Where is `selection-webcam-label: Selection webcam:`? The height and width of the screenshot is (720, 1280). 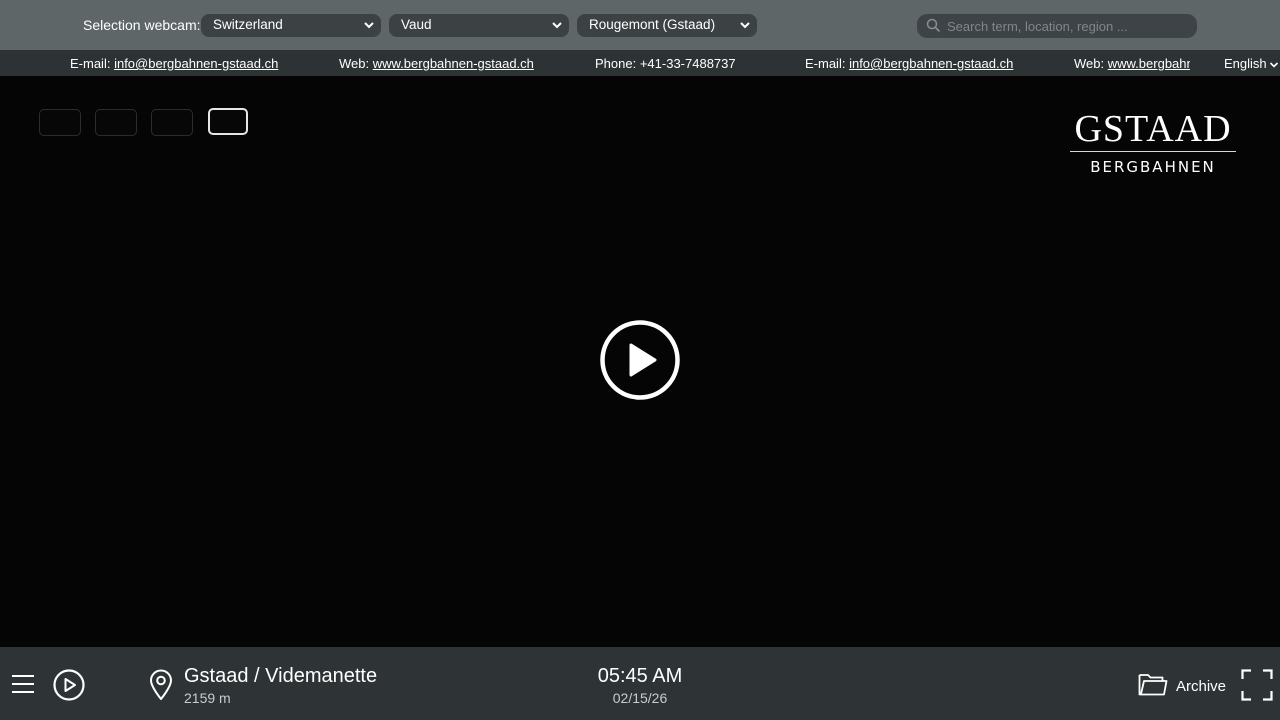
selection-webcam-label: Selection webcam: is located at coordinates (142, 25).